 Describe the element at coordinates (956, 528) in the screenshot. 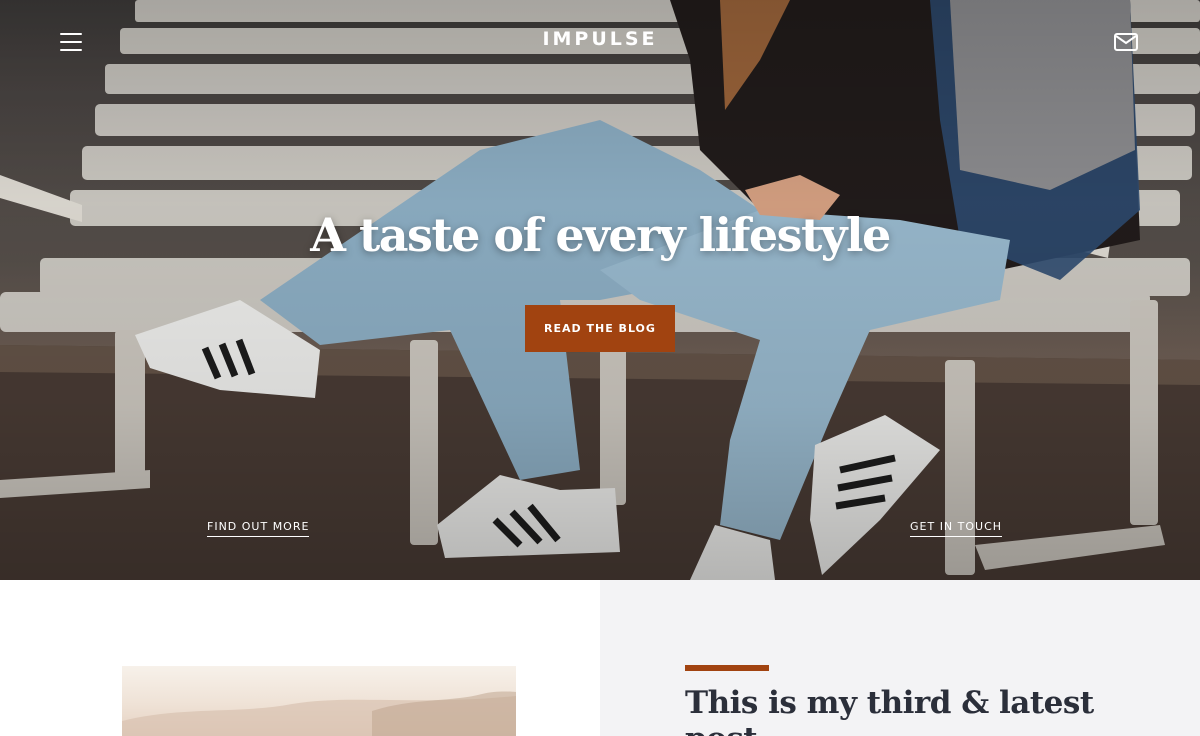

I see `get-in-touch-link: GET IN TOUCH` at that location.